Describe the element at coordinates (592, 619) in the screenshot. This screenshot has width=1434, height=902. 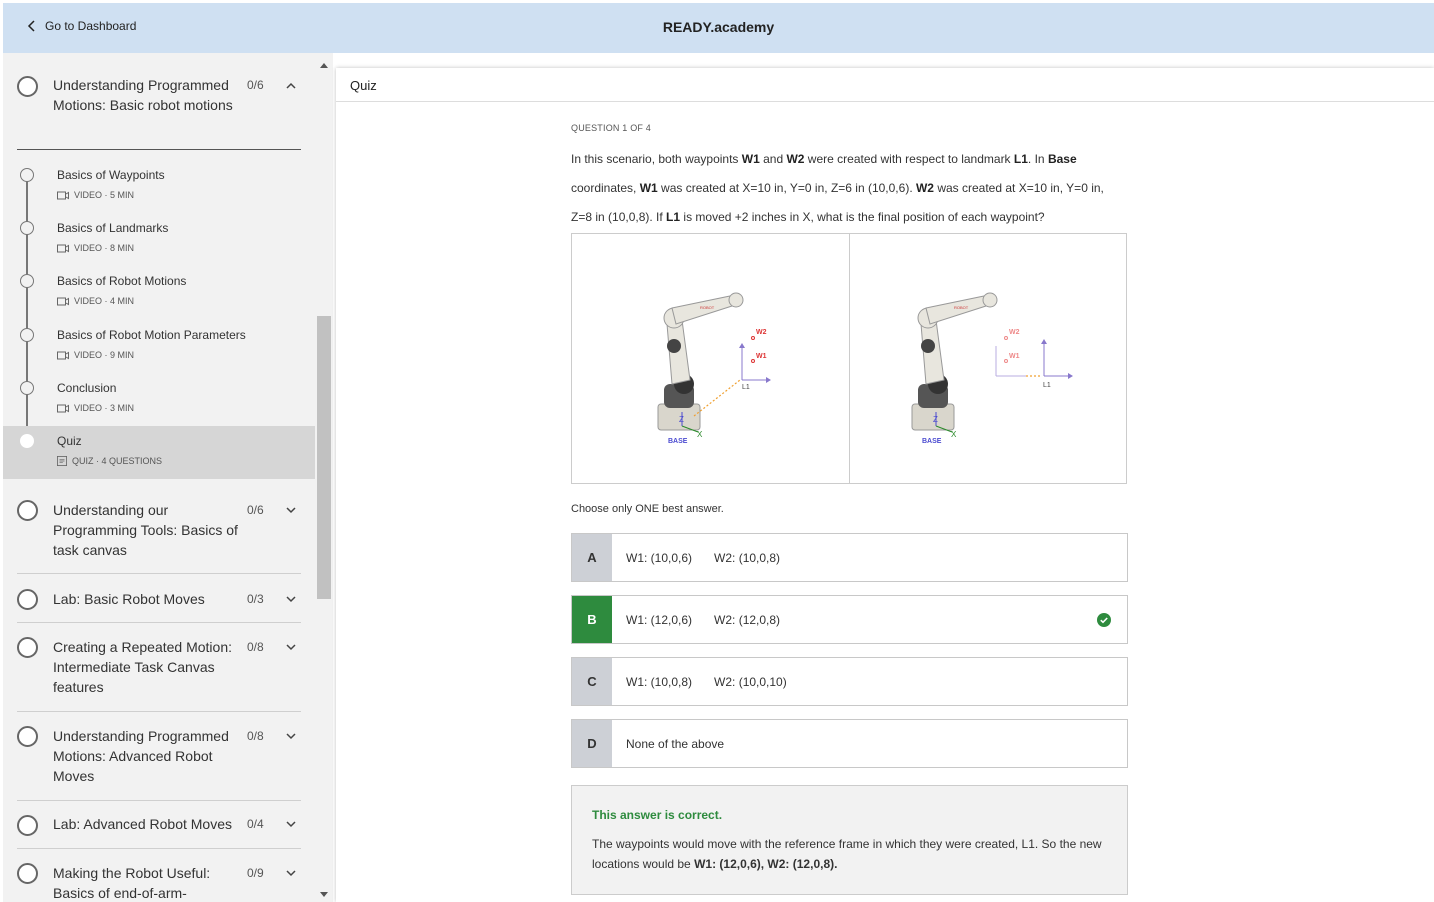
I see `option-letter: B` at that location.